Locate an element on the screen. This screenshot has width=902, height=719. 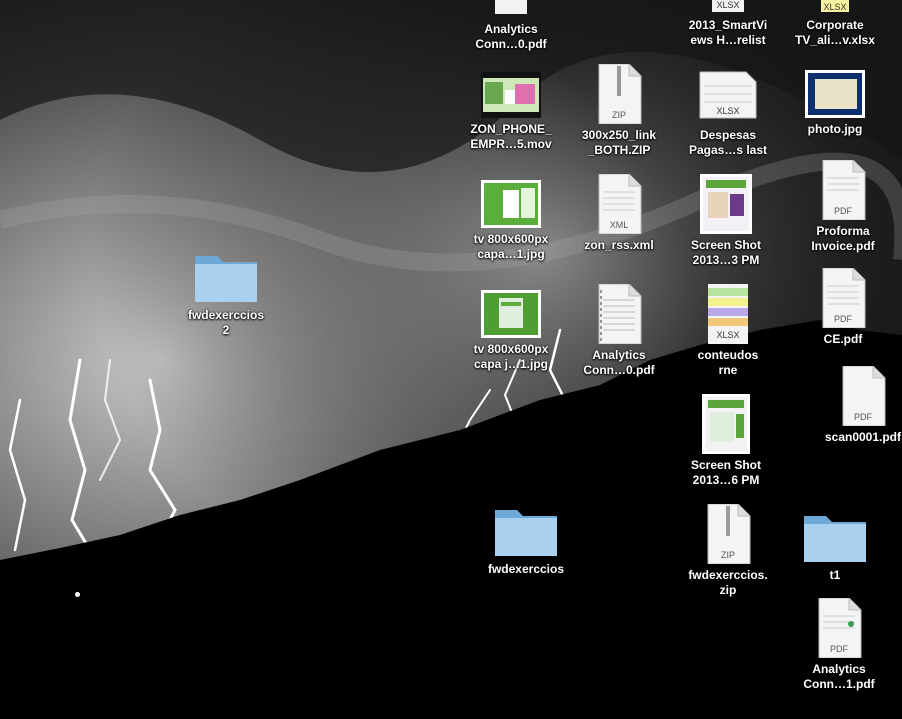
desktop-icon-corporate-xlsx: XLSX Corporate TV_ali…v.xlsx is located at coordinates (835, 24).